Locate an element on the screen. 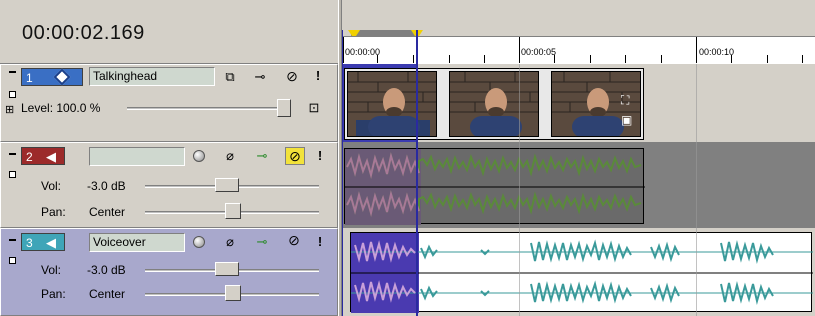  track-header-1: 1 Talkinghead ⧉ ⊸ ⊘ ! ⊞ Level: 100.0 % ⊡ is located at coordinates (169, 103).